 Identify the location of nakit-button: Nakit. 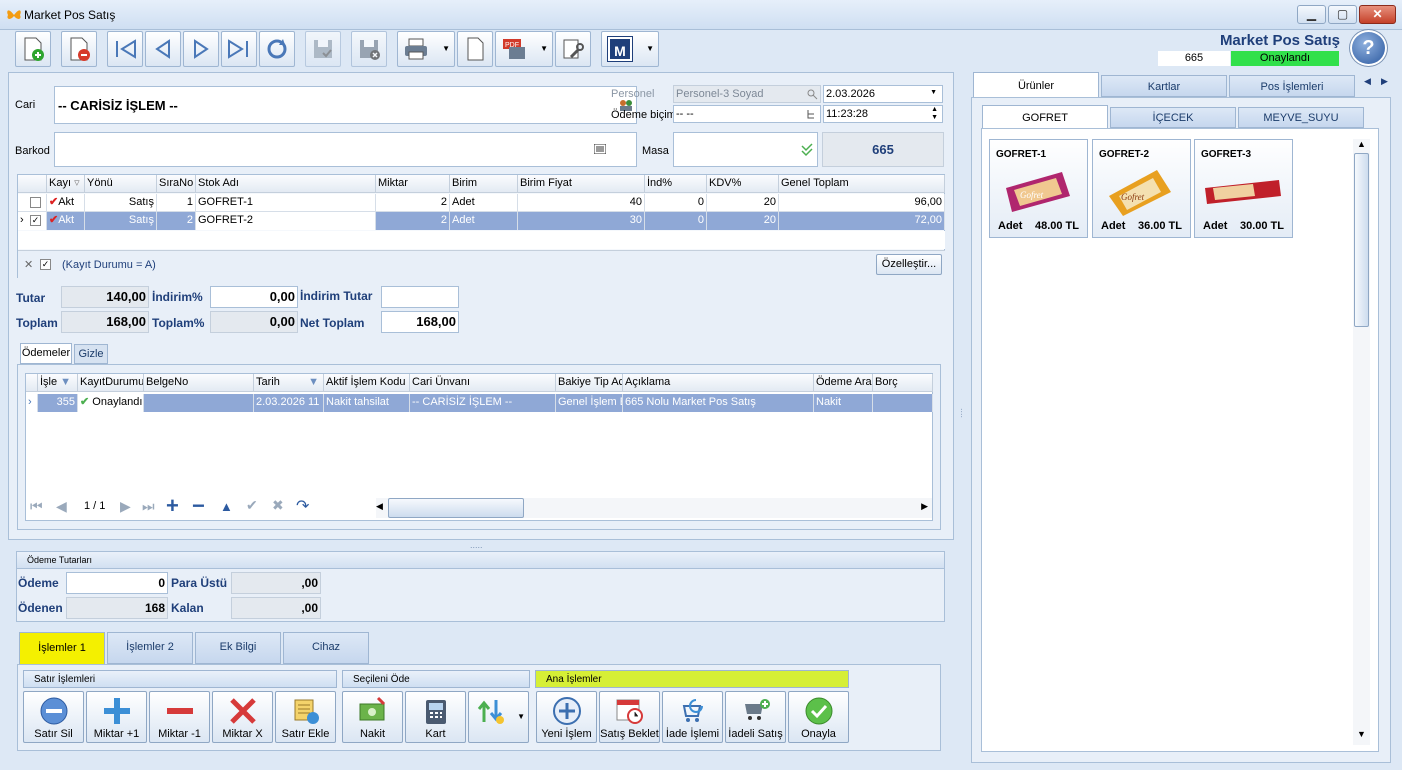
(372, 717).